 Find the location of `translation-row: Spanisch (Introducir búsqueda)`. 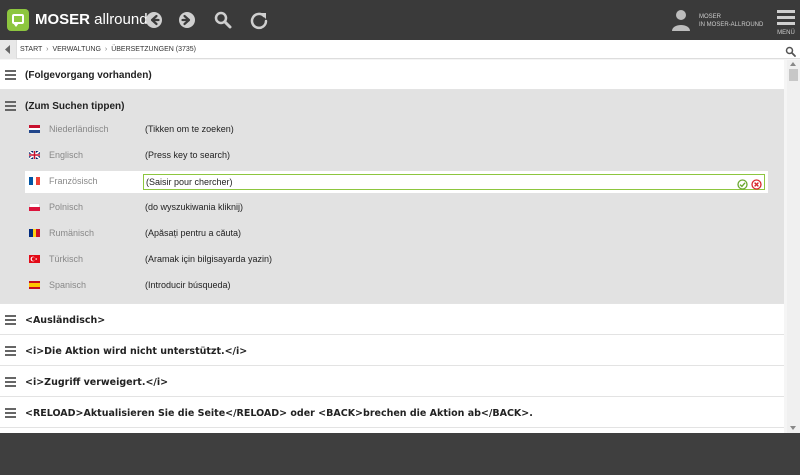

translation-row: Spanisch (Introducir búsqueda) is located at coordinates (396, 286).